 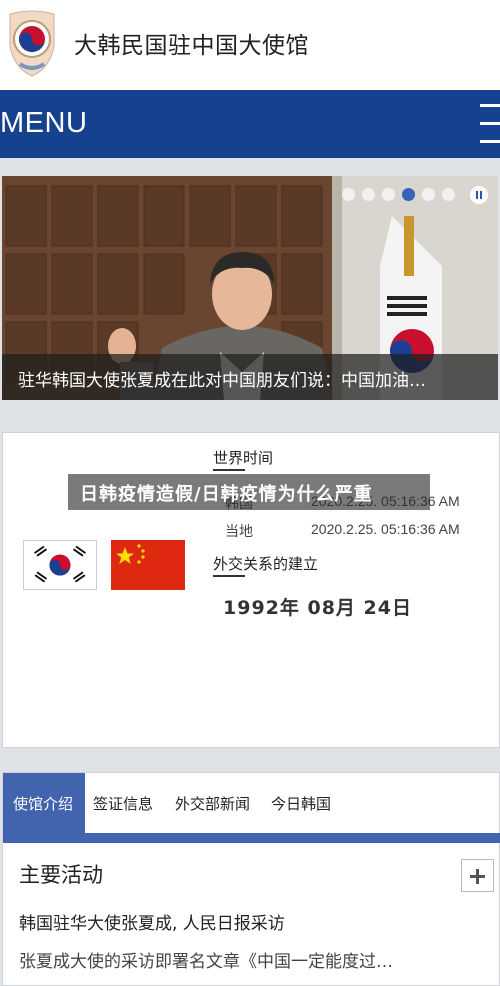 What do you see at coordinates (43, 123) in the screenshot?
I see `menu-label: MENU` at bounding box center [43, 123].